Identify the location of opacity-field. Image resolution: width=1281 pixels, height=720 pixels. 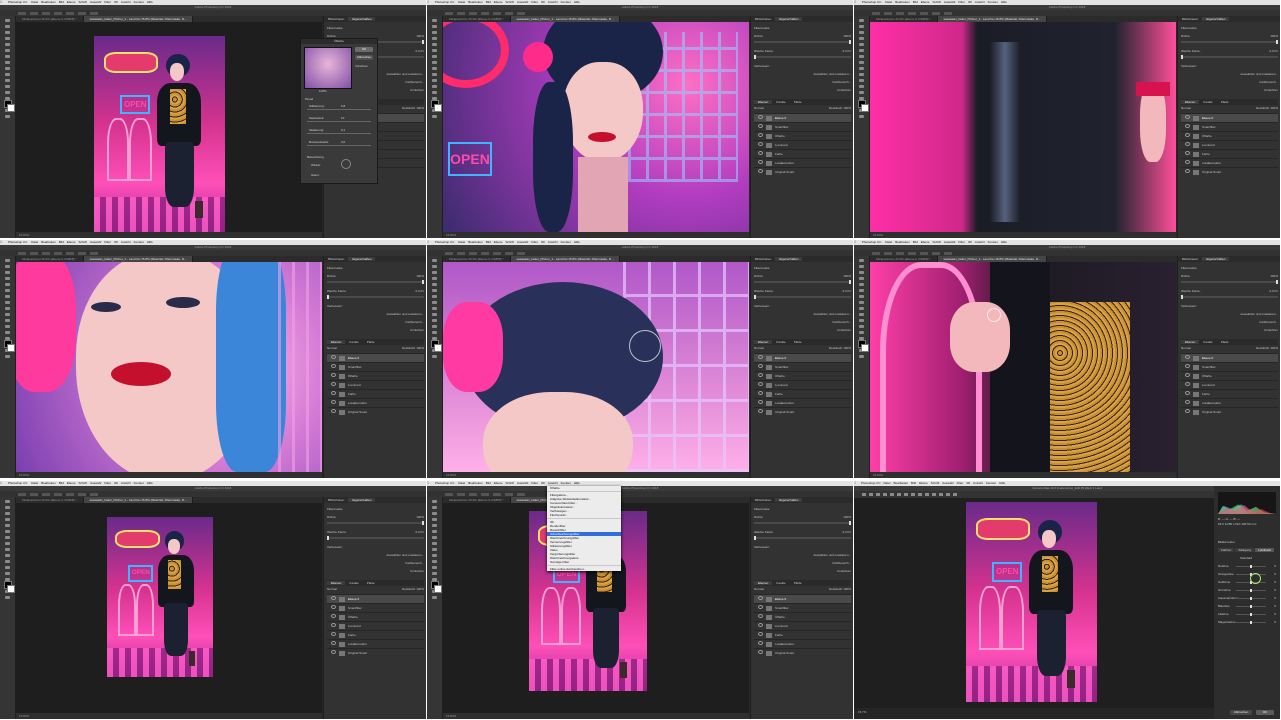
(485, 253).